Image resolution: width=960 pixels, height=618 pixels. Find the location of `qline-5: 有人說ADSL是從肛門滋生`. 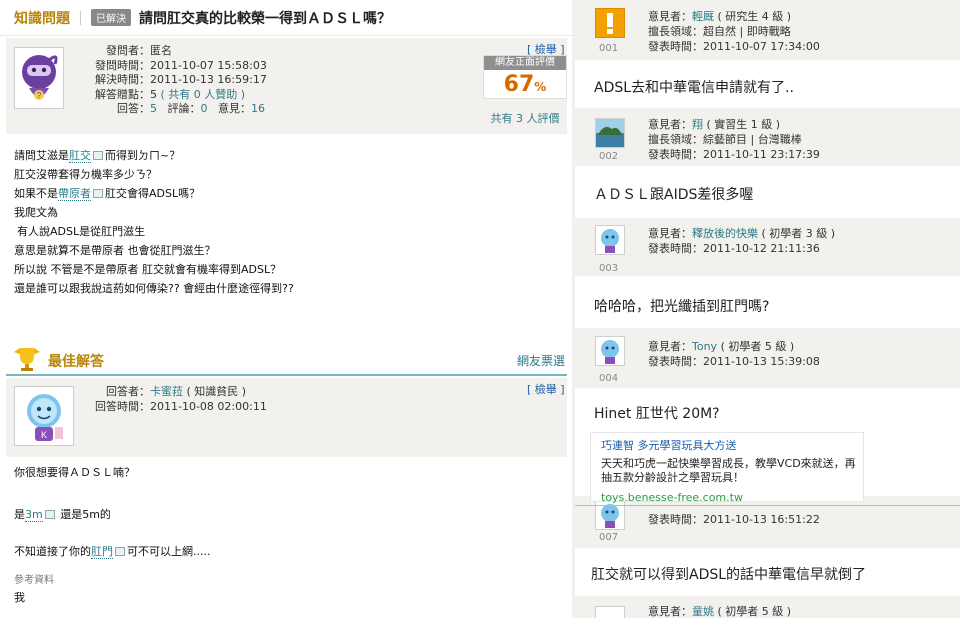

qline-5: 有人說ADSL是從肛門滋生 is located at coordinates (81, 231).